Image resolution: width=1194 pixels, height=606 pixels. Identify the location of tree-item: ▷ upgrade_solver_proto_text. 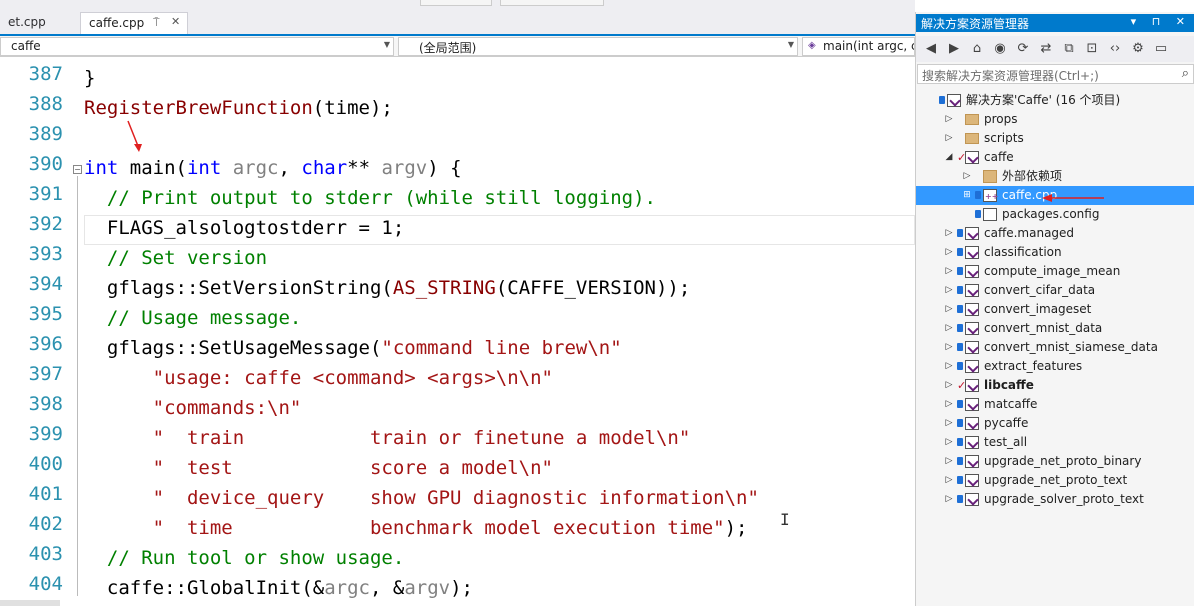
(1055, 499).